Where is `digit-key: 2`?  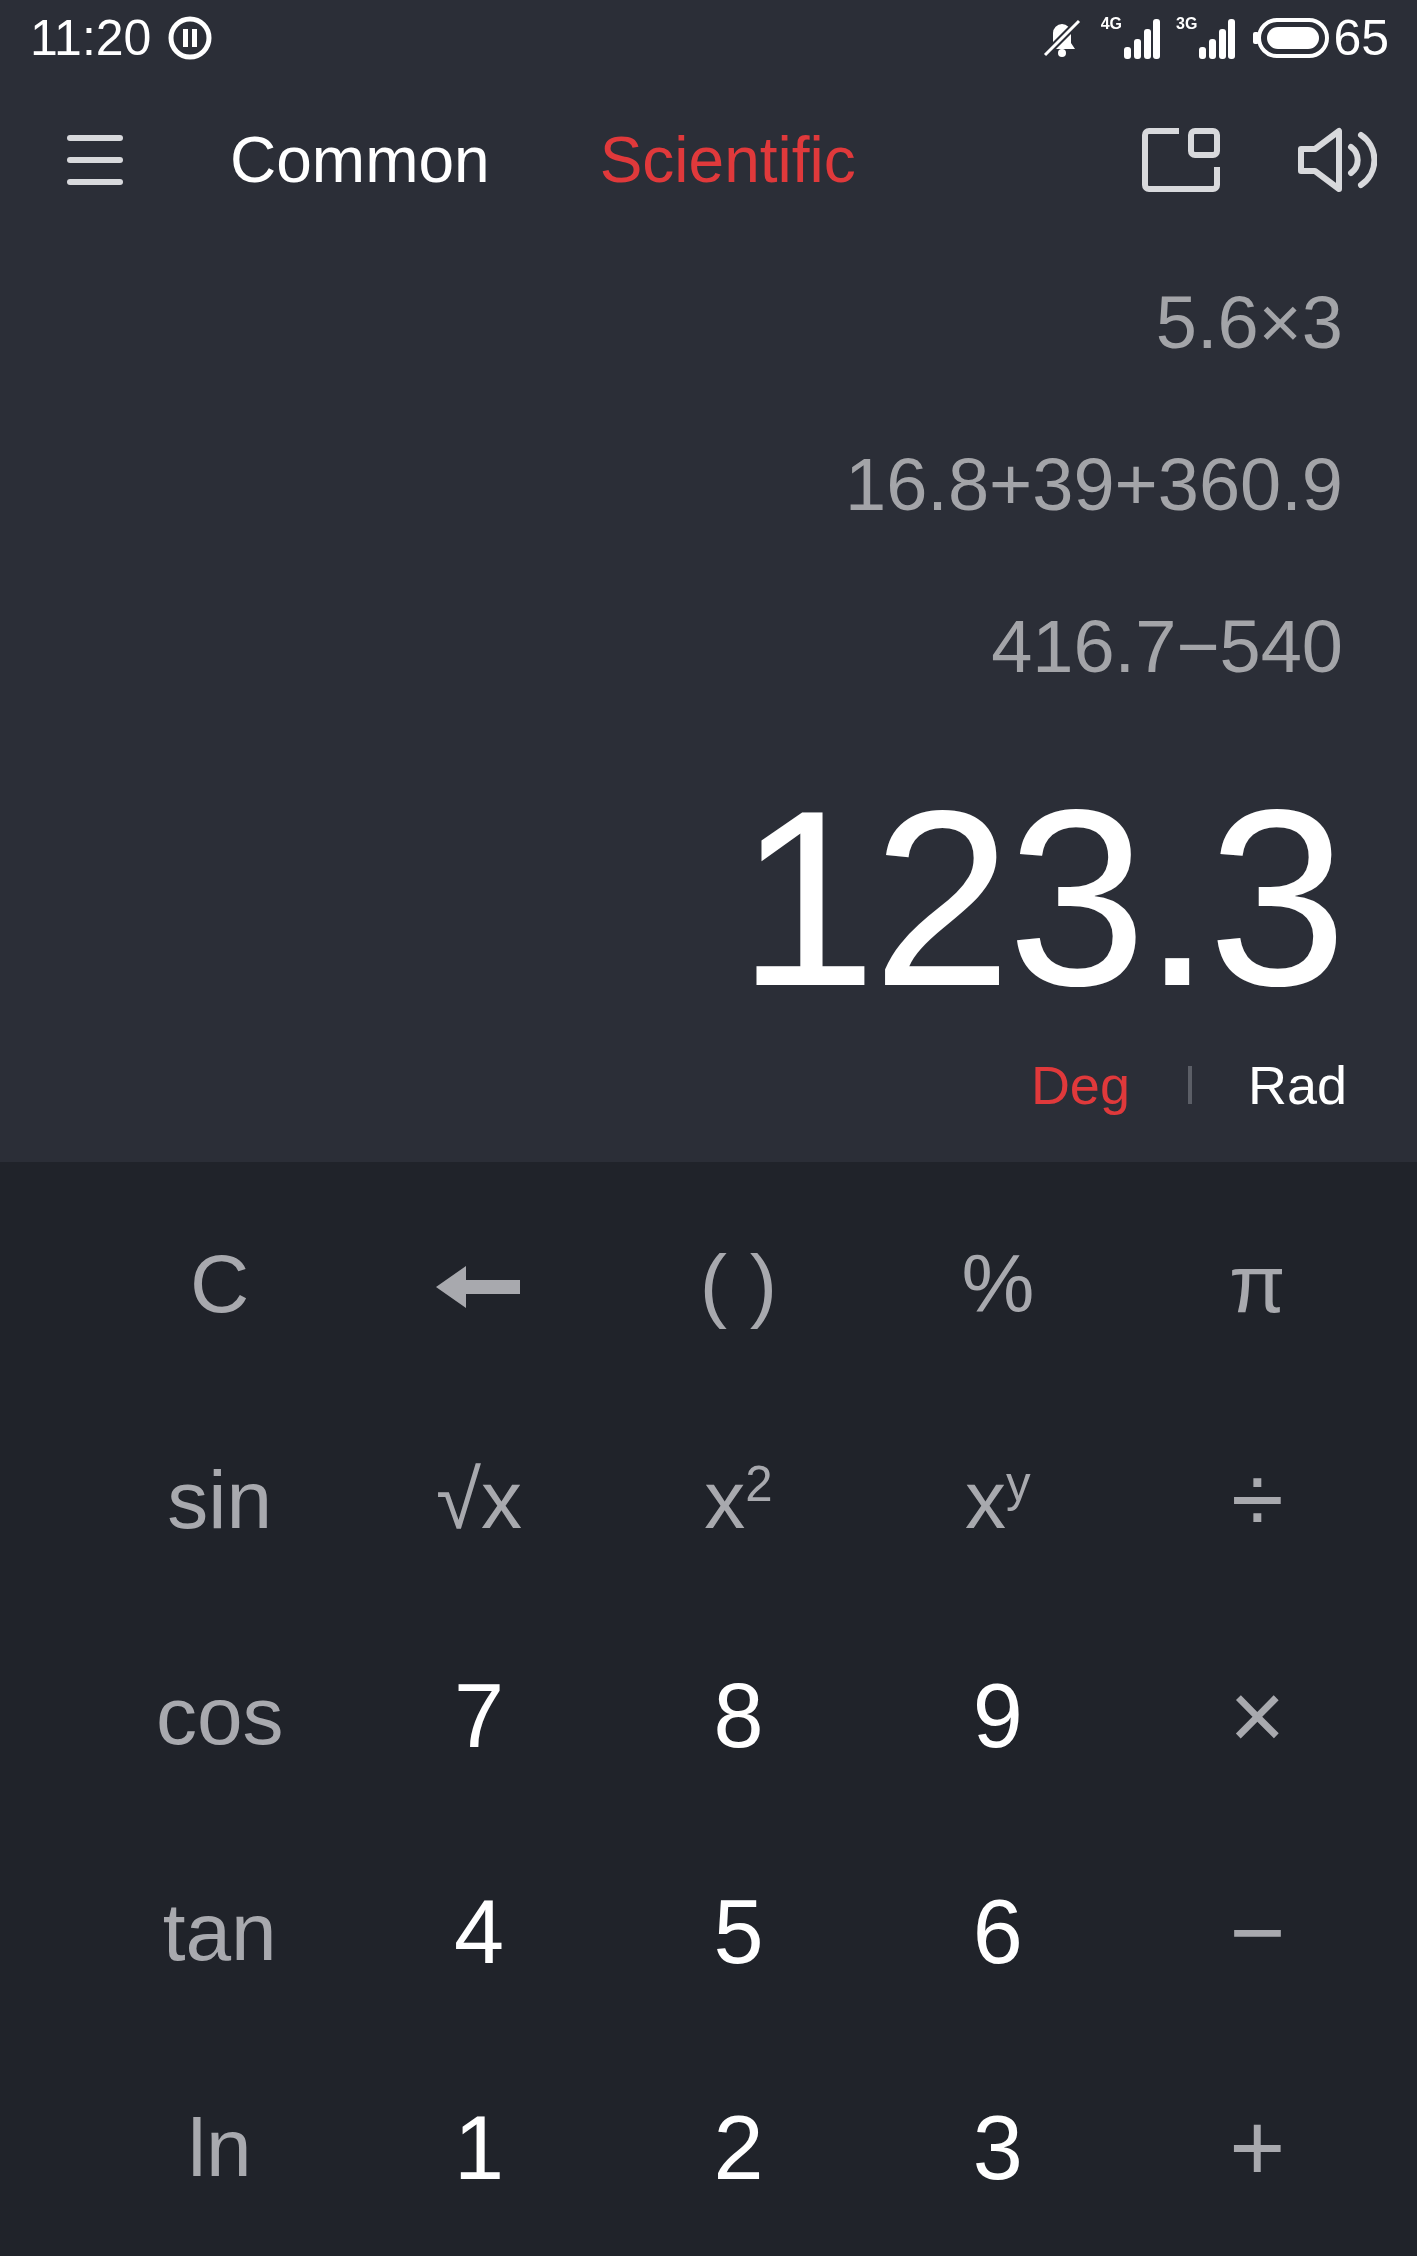
digit-key: 2 is located at coordinates (738, 2148).